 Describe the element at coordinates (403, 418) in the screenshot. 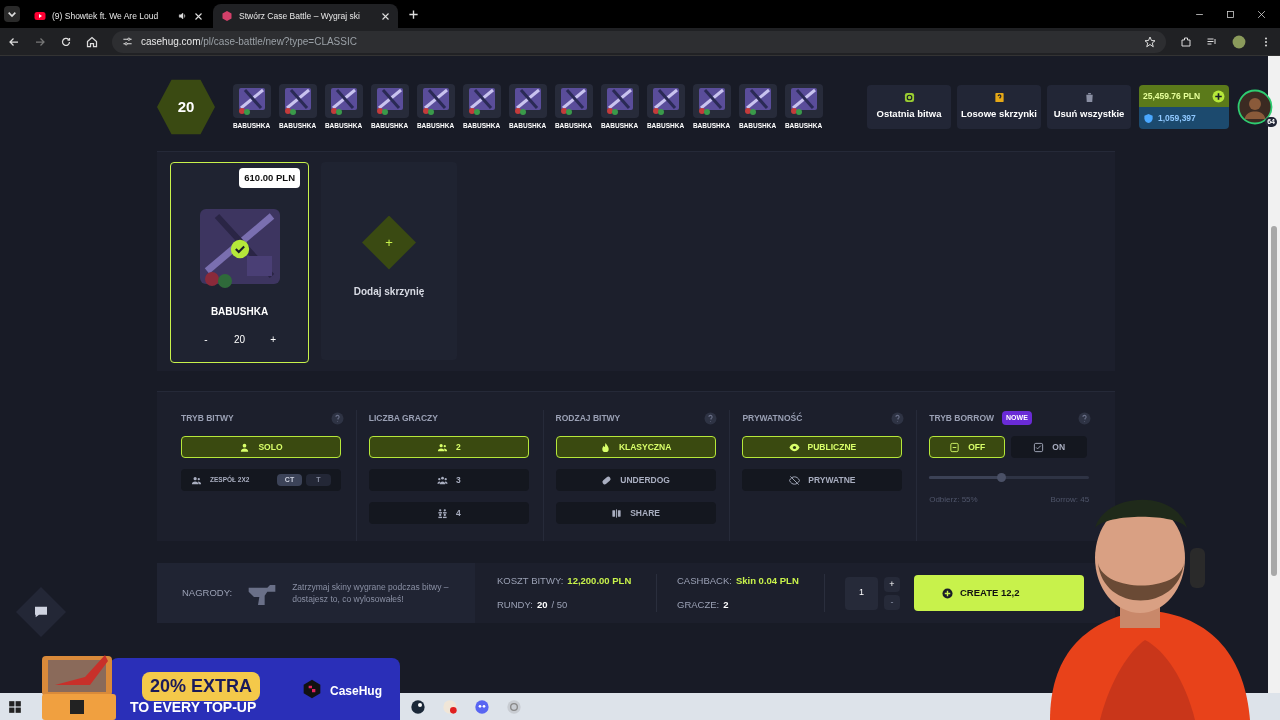

I see `section-title: LICZBA GRACZY` at that location.